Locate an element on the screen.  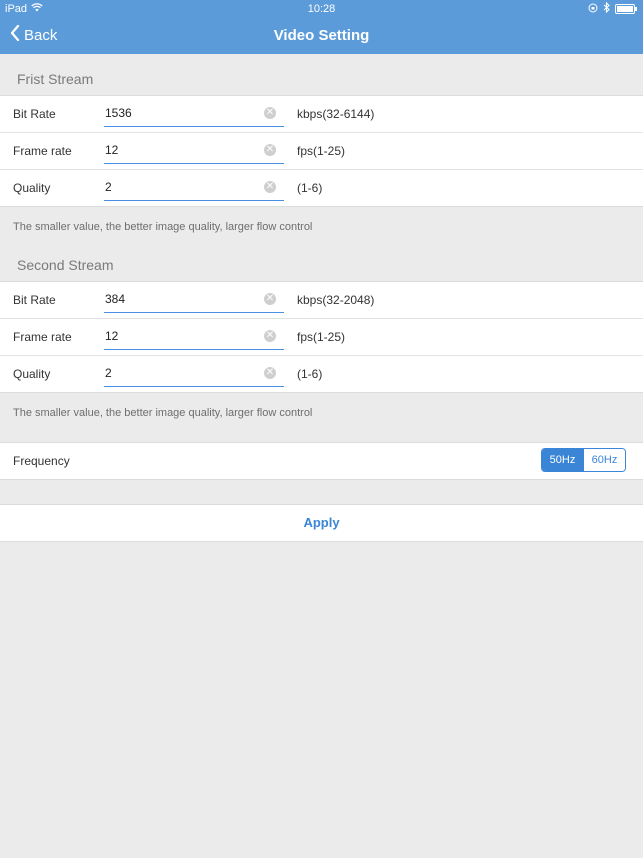
first-stream-title: Frist Stream is located at coordinates (55, 79).